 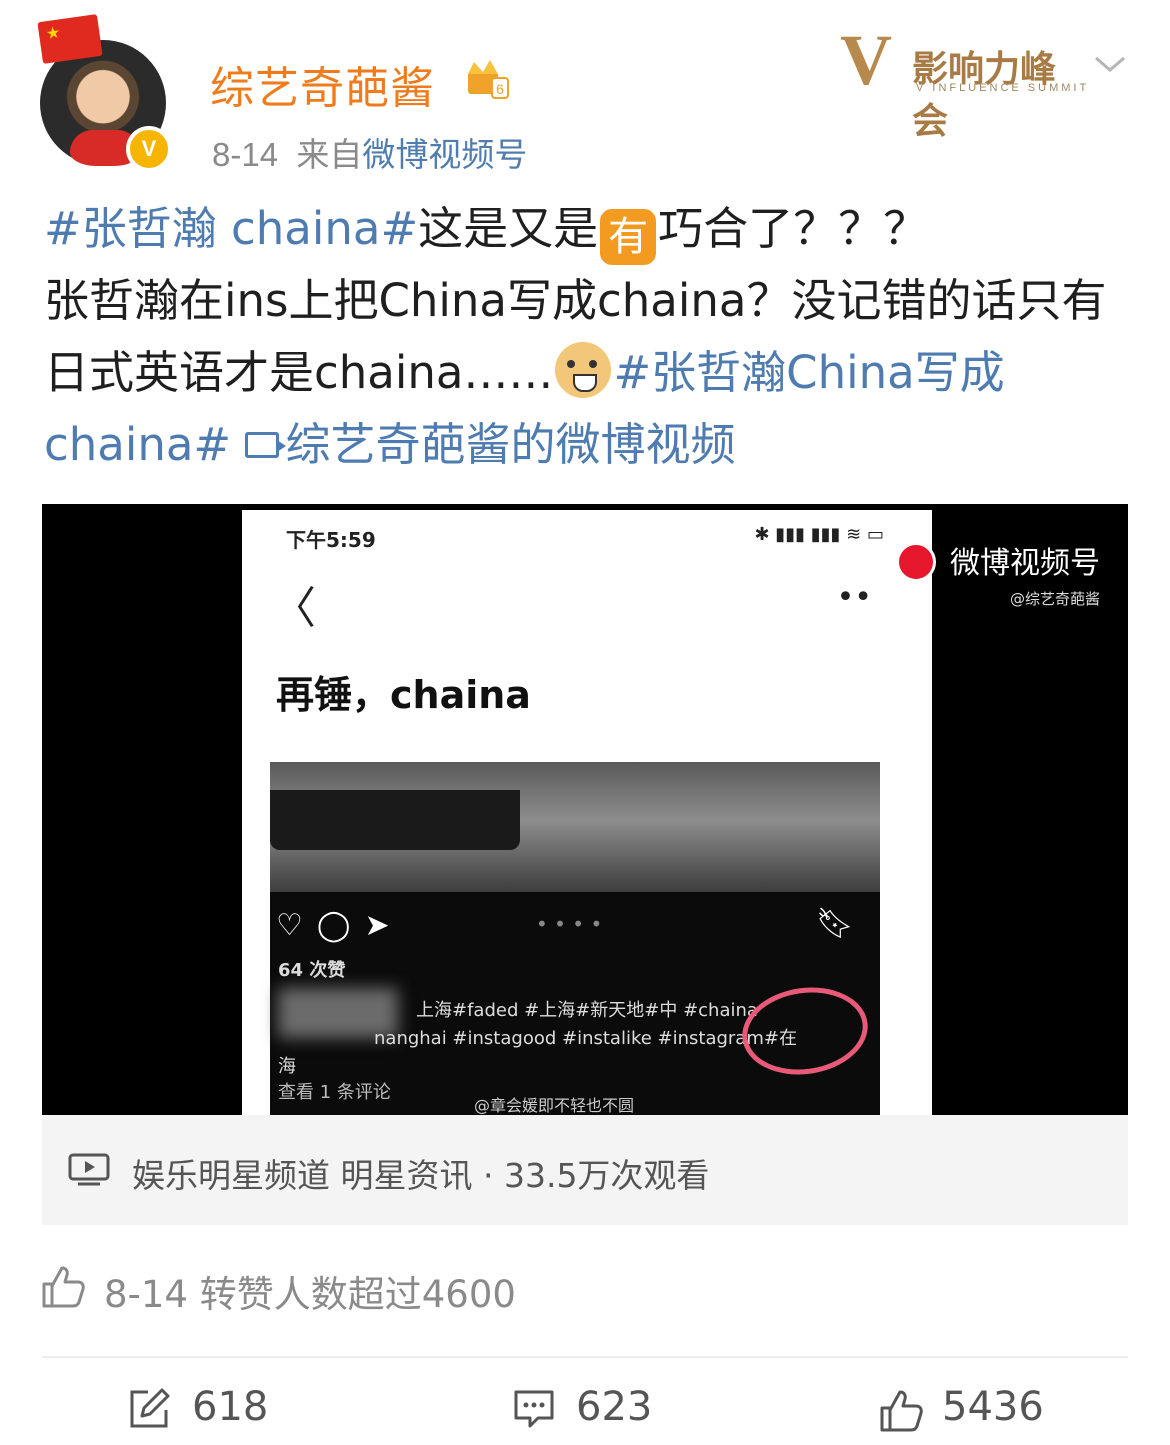 I want to click on like-count: 5436, so click(x=993, y=1407).